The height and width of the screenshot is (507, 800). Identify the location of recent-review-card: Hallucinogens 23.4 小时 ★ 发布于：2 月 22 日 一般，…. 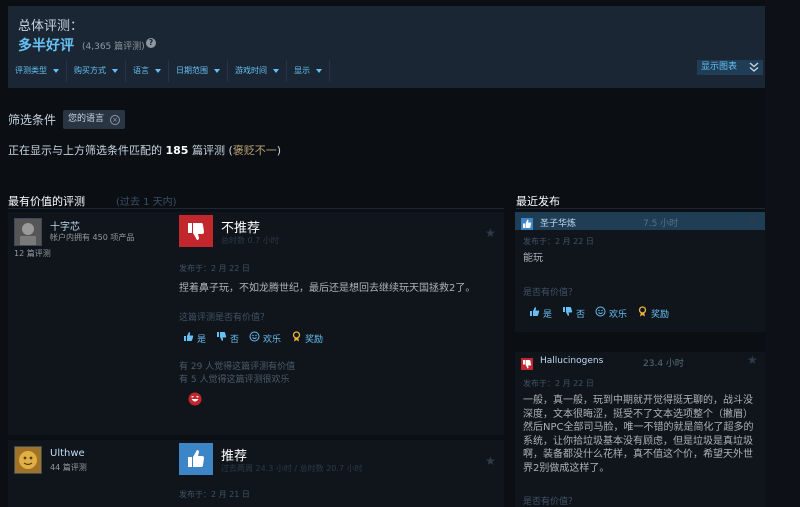
(640, 429).